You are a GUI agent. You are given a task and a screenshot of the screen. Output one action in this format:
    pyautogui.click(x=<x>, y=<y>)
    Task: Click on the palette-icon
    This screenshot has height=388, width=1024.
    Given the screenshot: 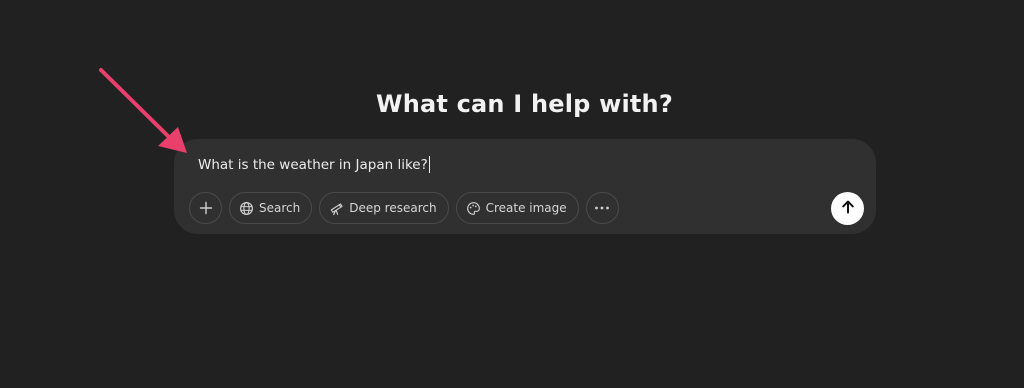 What is the action you would take?
    pyautogui.click(x=473, y=208)
    